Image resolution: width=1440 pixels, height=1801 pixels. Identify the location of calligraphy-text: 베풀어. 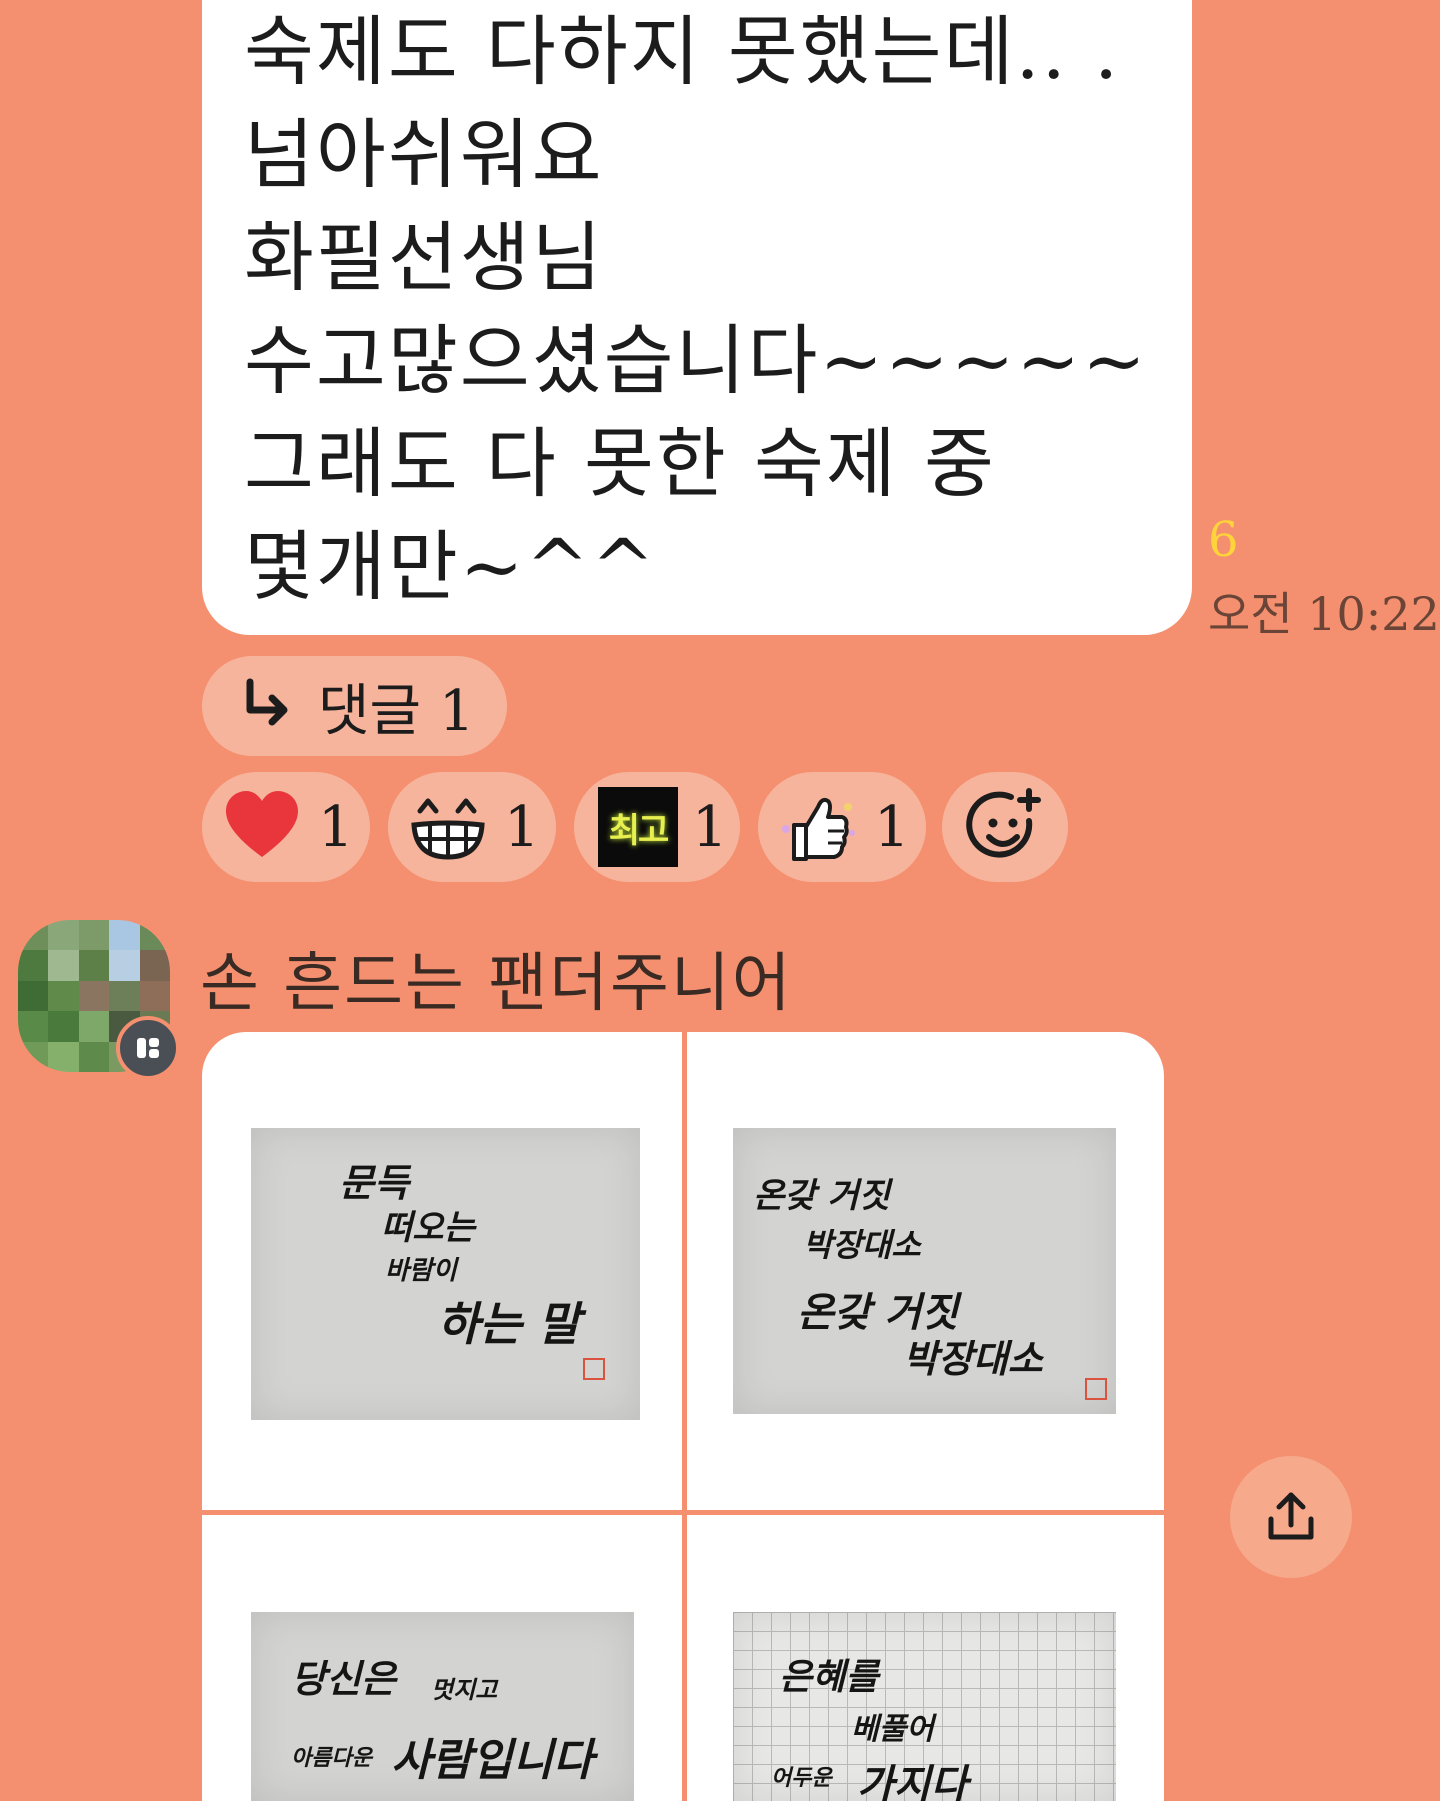
(892, 1729).